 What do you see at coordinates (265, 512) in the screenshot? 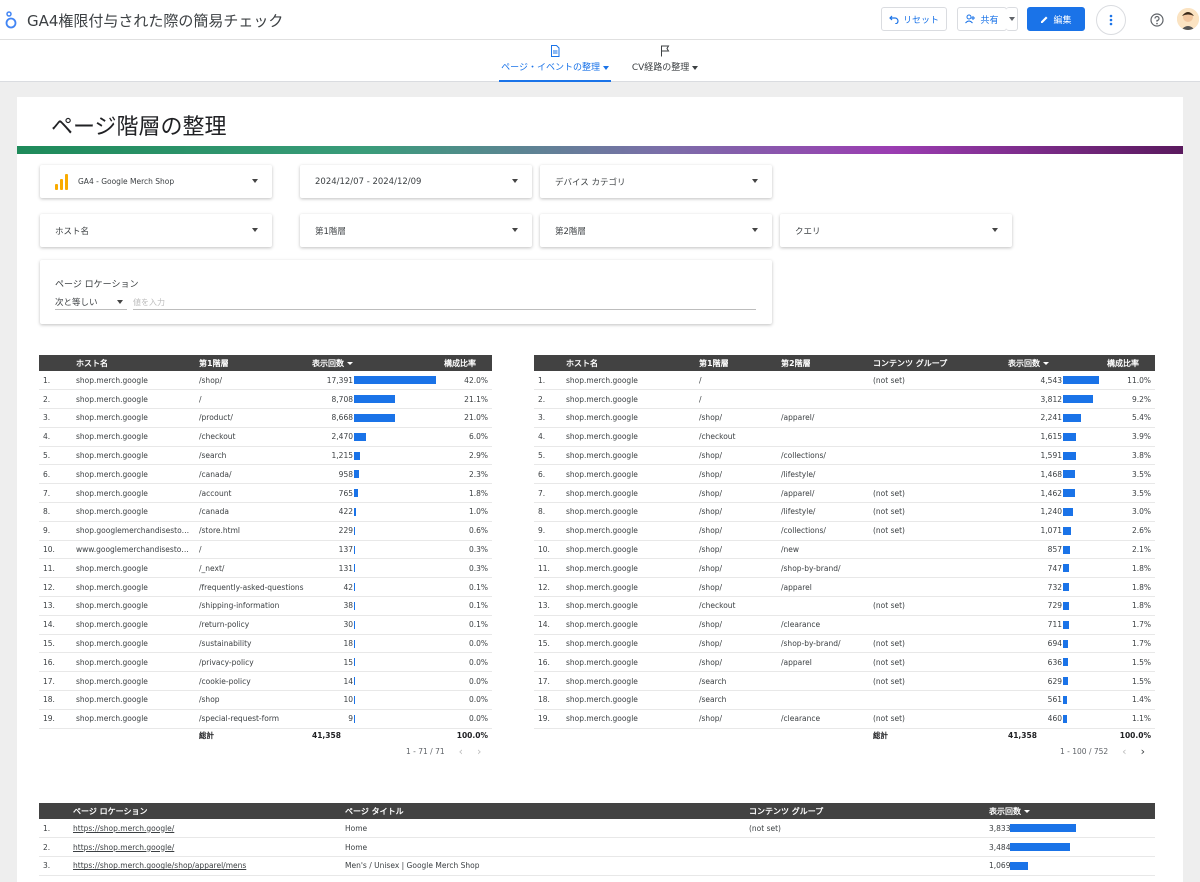
I see `table-row: 8. shop.merch.google/canada 422 1.0%` at bounding box center [265, 512].